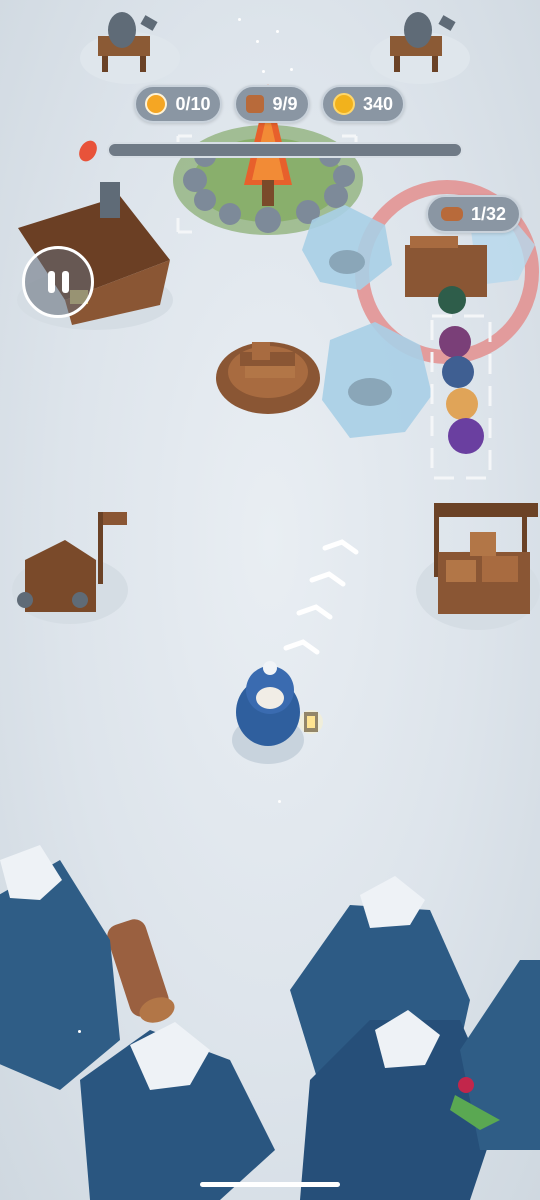  I want to click on fire-progress-bar, so click(285, 150).